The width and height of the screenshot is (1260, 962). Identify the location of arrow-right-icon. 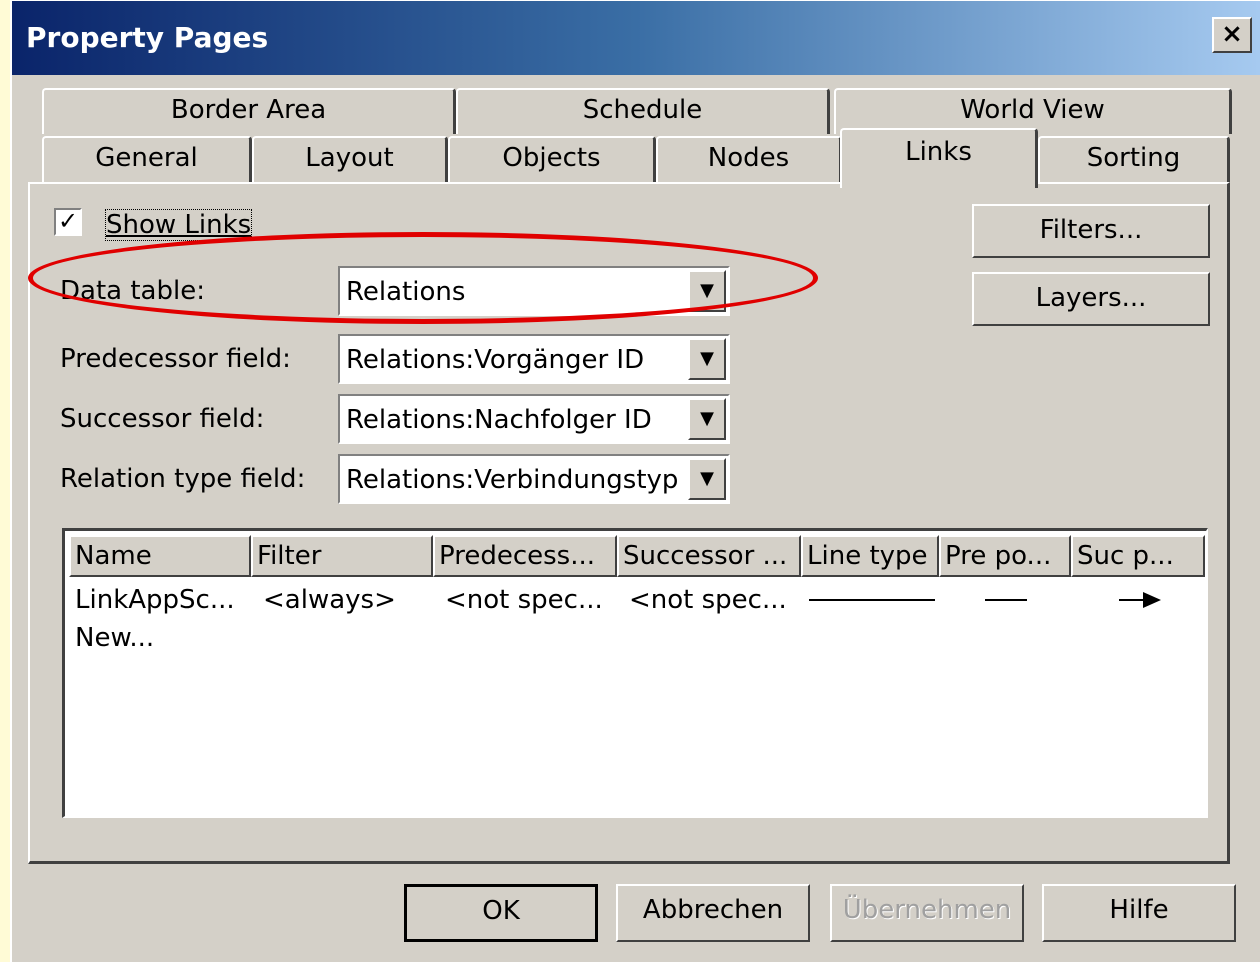
(1140, 600).